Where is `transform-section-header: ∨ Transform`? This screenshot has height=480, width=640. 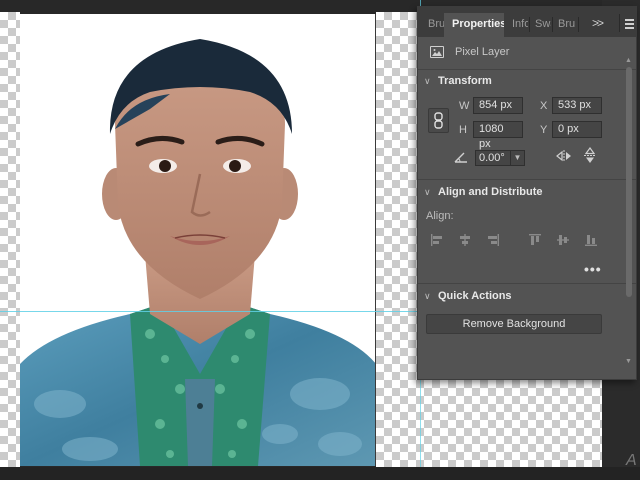 transform-section-header: ∨ Transform is located at coordinates (458, 83).